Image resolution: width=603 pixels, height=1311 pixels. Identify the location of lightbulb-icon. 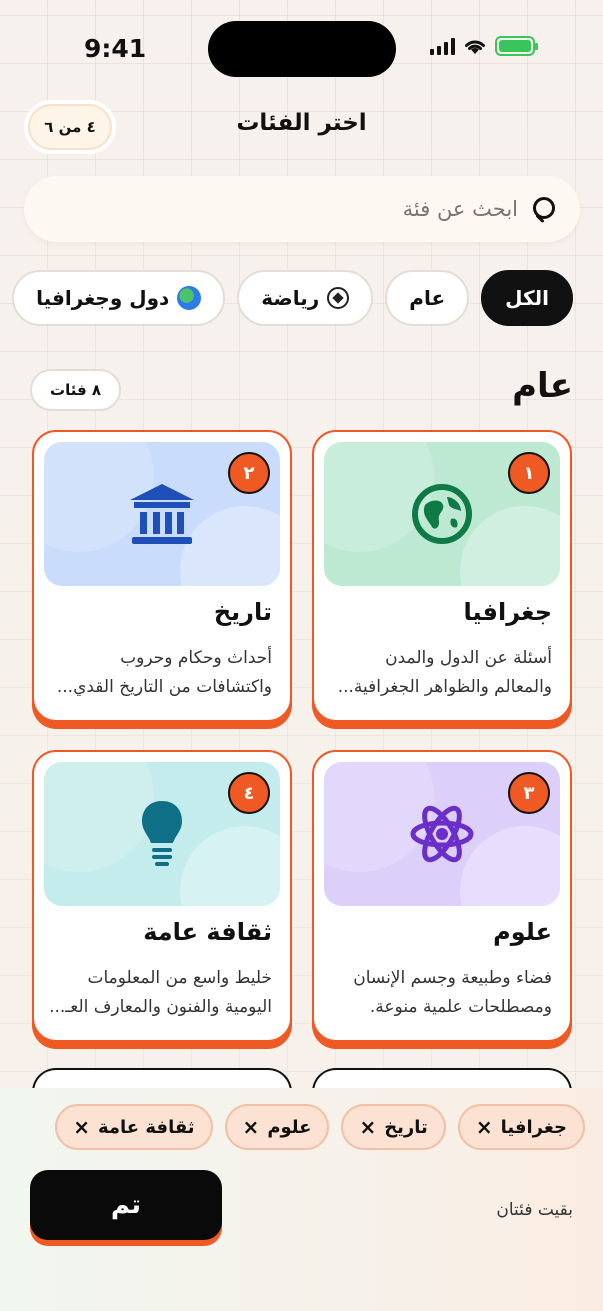
(162, 833).